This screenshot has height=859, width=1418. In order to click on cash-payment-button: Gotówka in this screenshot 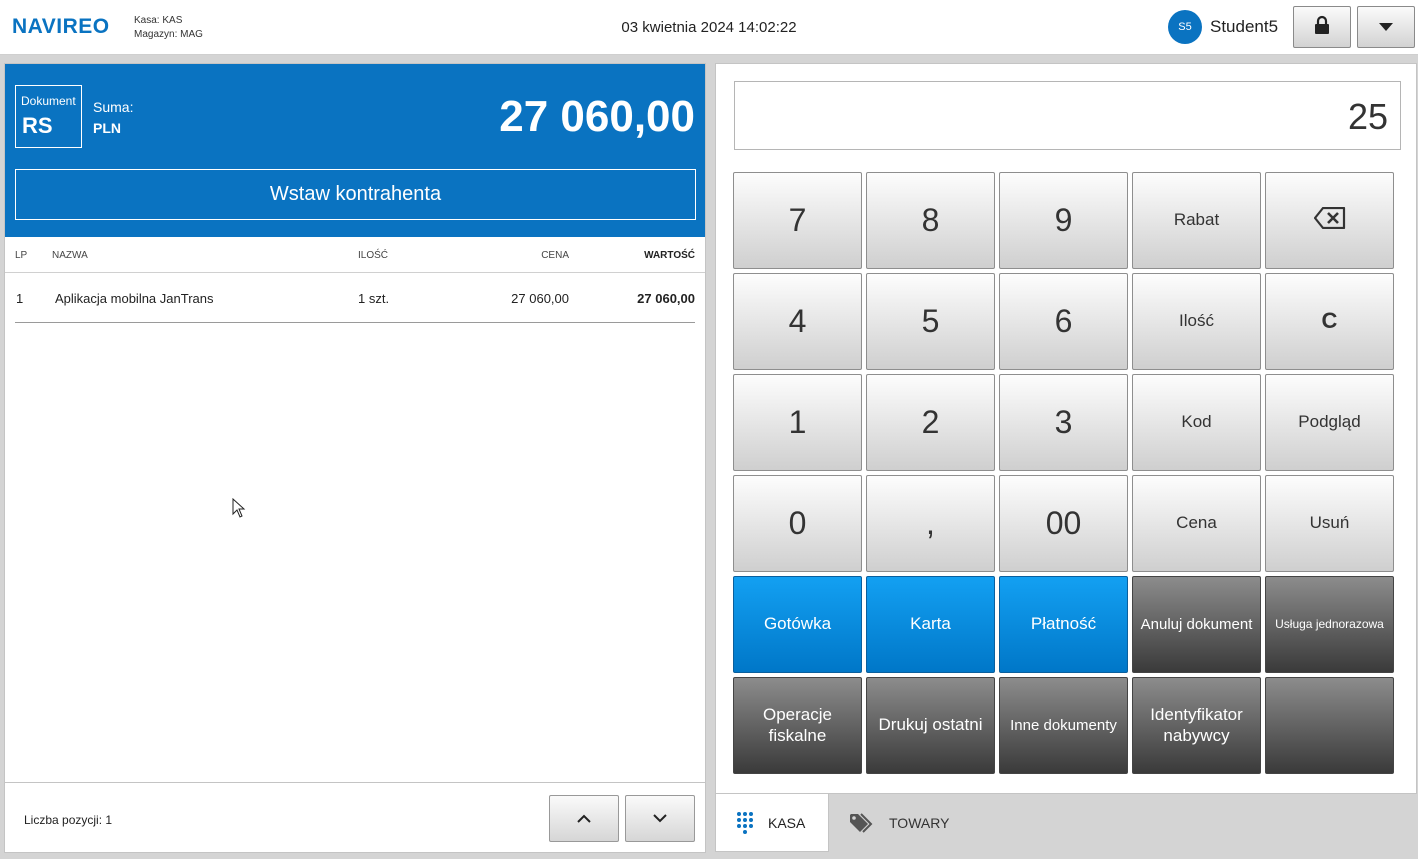, I will do `click(797, 624)`.